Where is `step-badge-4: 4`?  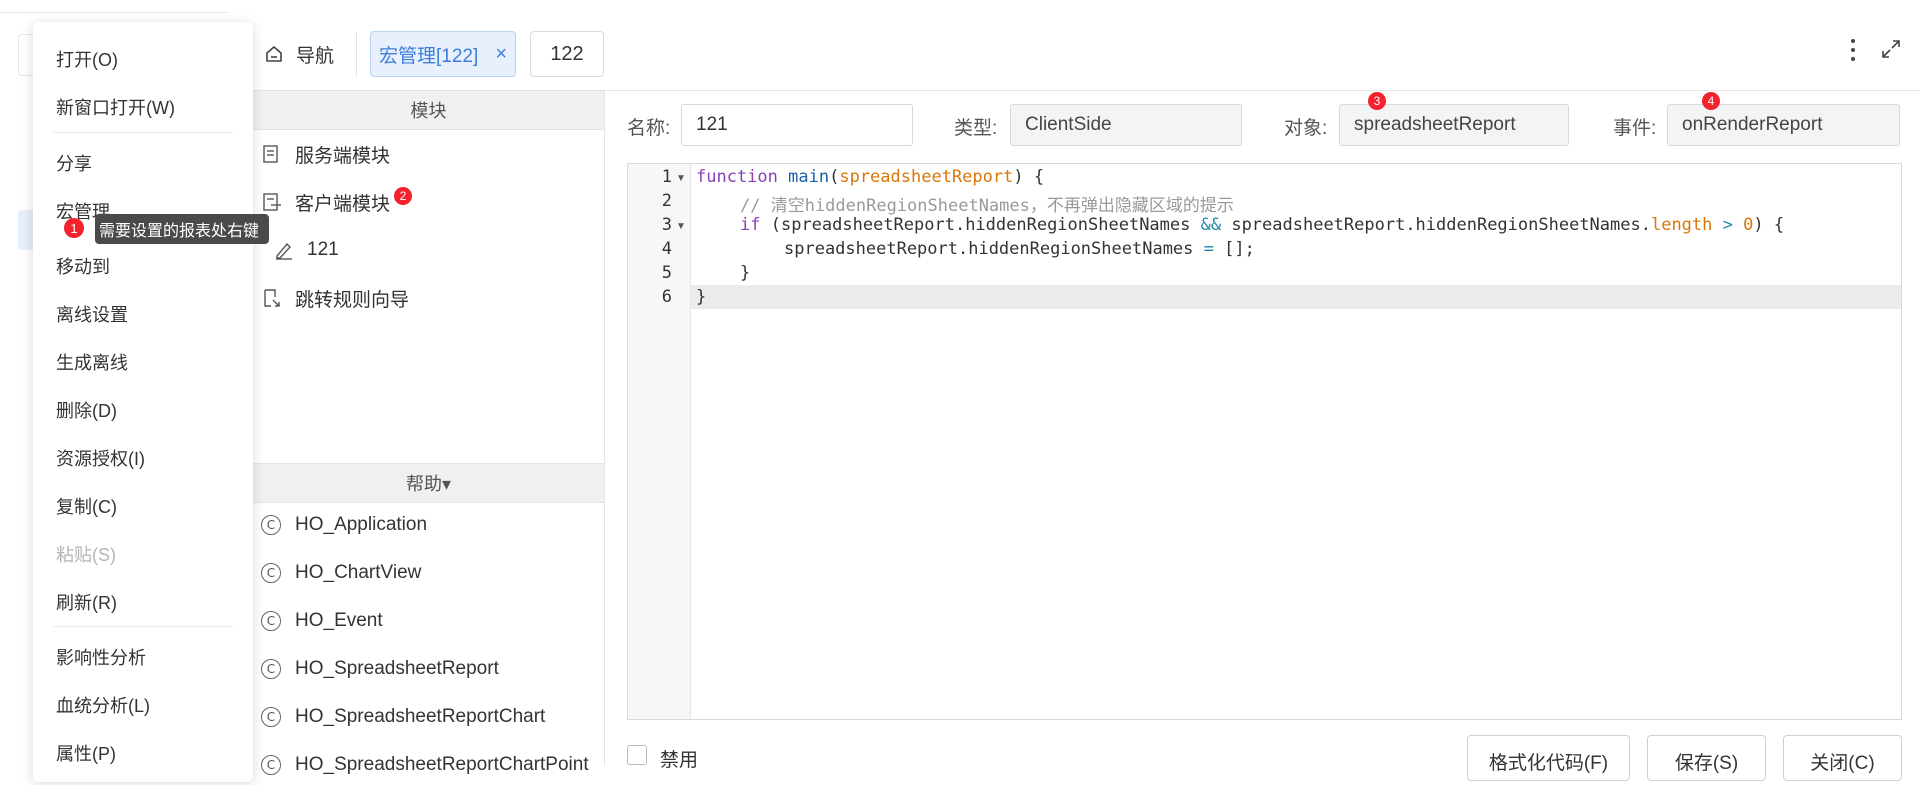
step-badge-4: 4 is located at coordinates (1711, 101).